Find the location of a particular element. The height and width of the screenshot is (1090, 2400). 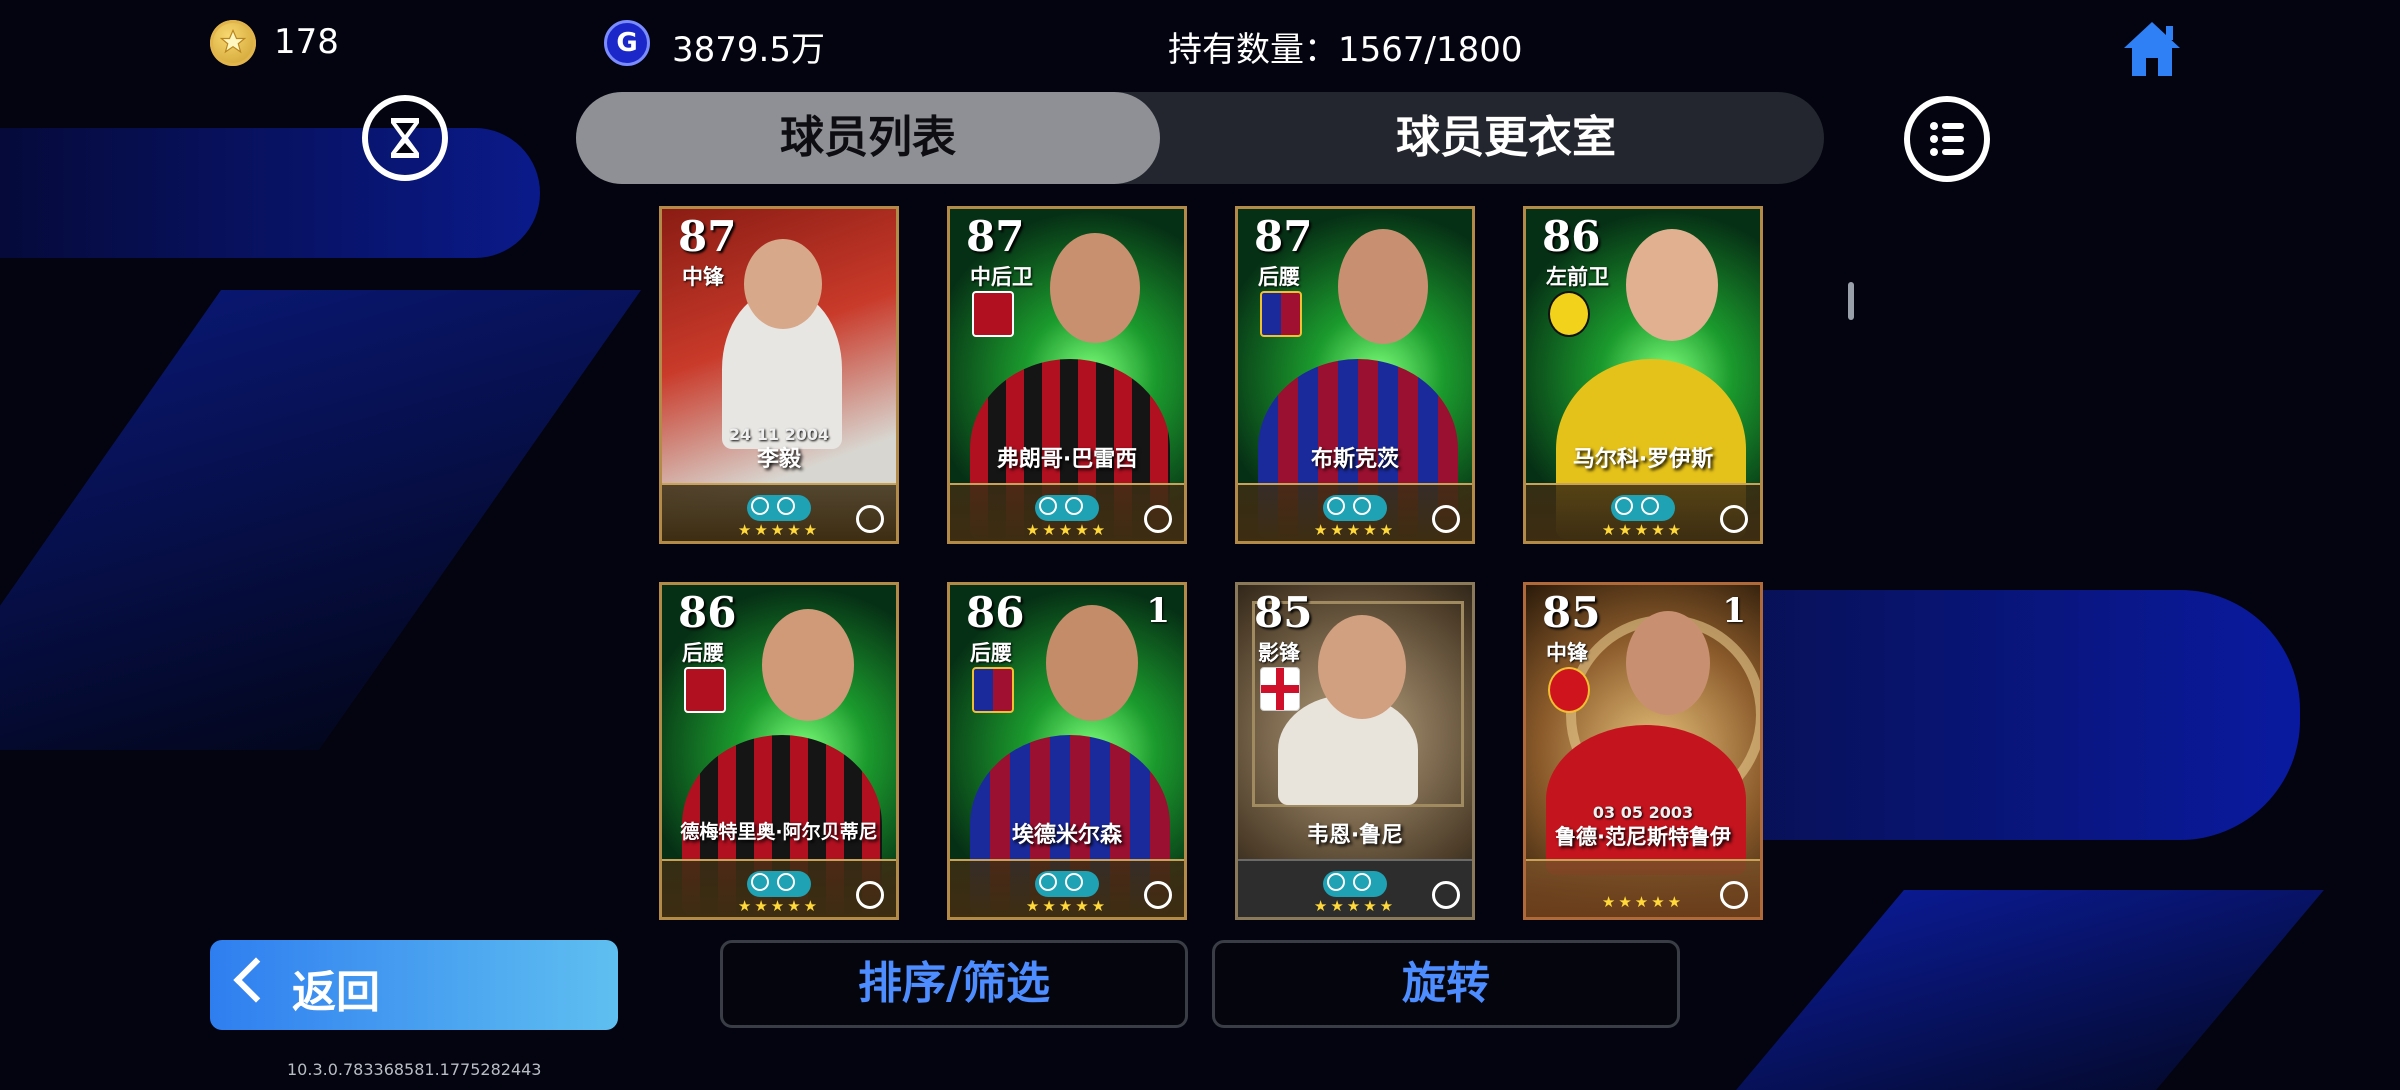

back-label: 返回 is located at coordinates (336, 992).